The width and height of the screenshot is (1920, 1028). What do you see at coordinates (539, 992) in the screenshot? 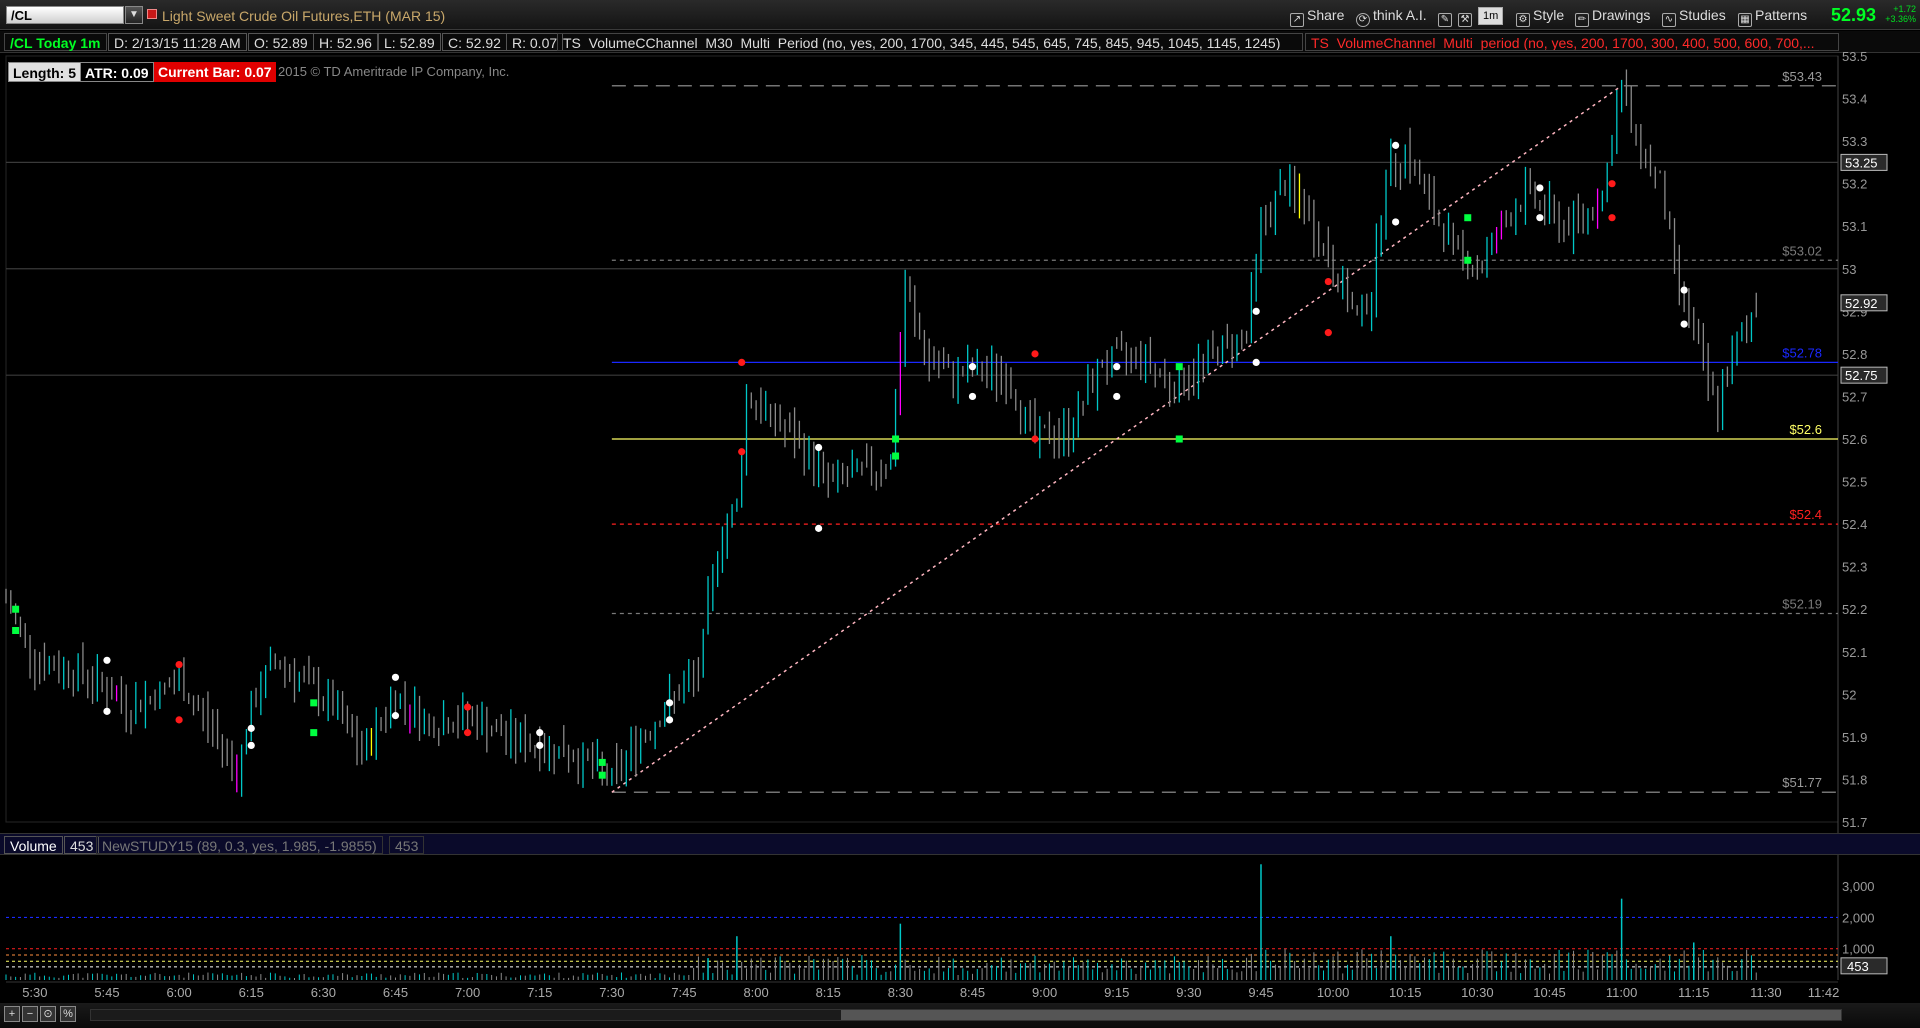
I see `time-axis-tick: 7:15` at bounding box center [539, 992].